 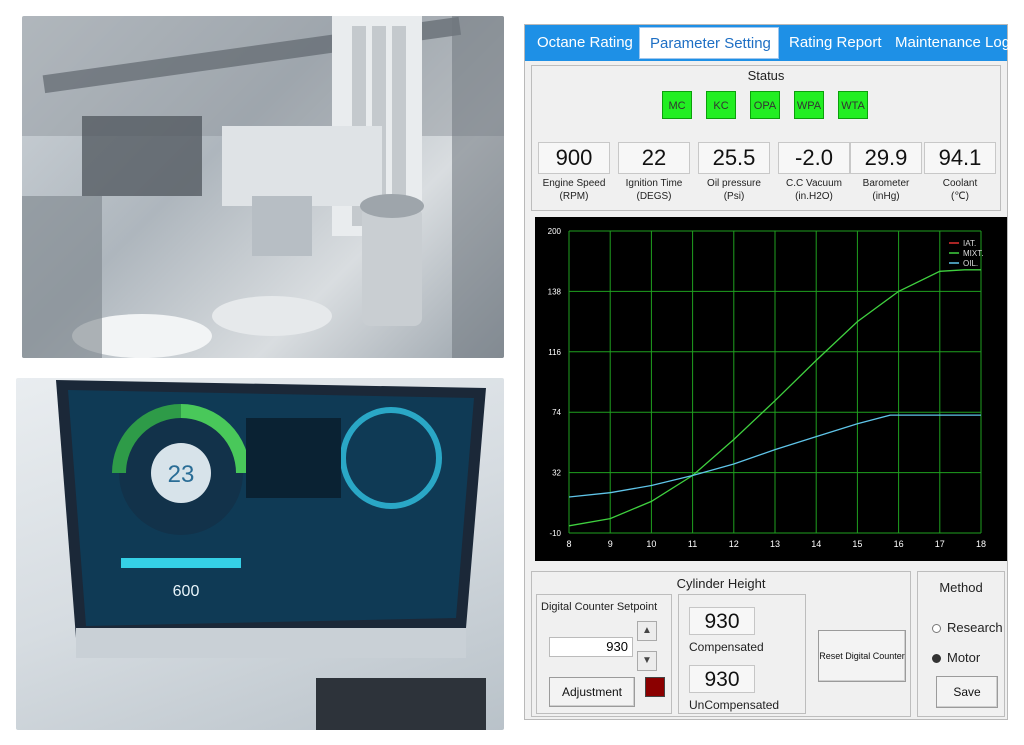 I want to click on x-tick-label: 11, so click(x=692, y=544).